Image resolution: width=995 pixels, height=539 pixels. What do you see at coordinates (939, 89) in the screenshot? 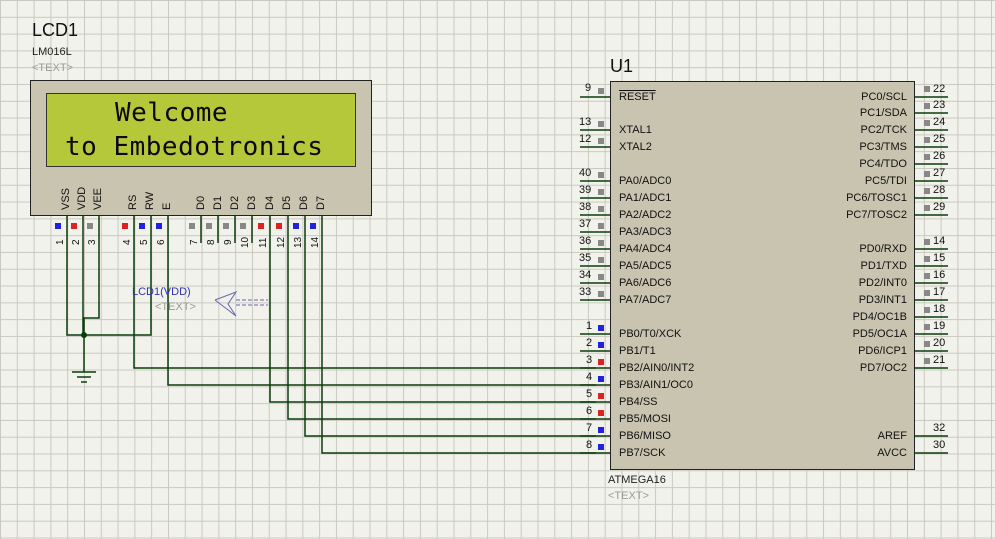
I see `mcu-pin-number: 22` at bounding box center [939, 89].